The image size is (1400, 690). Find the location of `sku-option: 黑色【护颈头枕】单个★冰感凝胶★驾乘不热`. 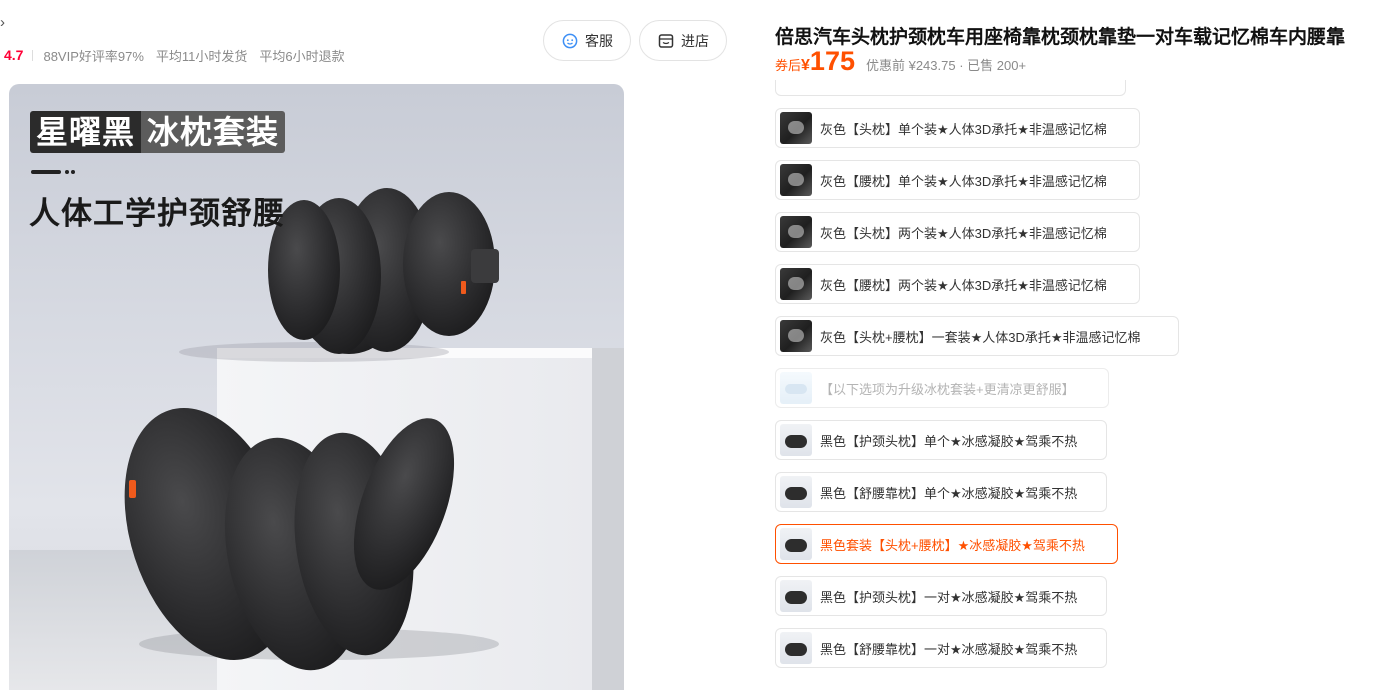

sku-option: 黑色【护颈头枕】单个★冰感凝胶★驾乘不热 is located at coordinates (941, 440).